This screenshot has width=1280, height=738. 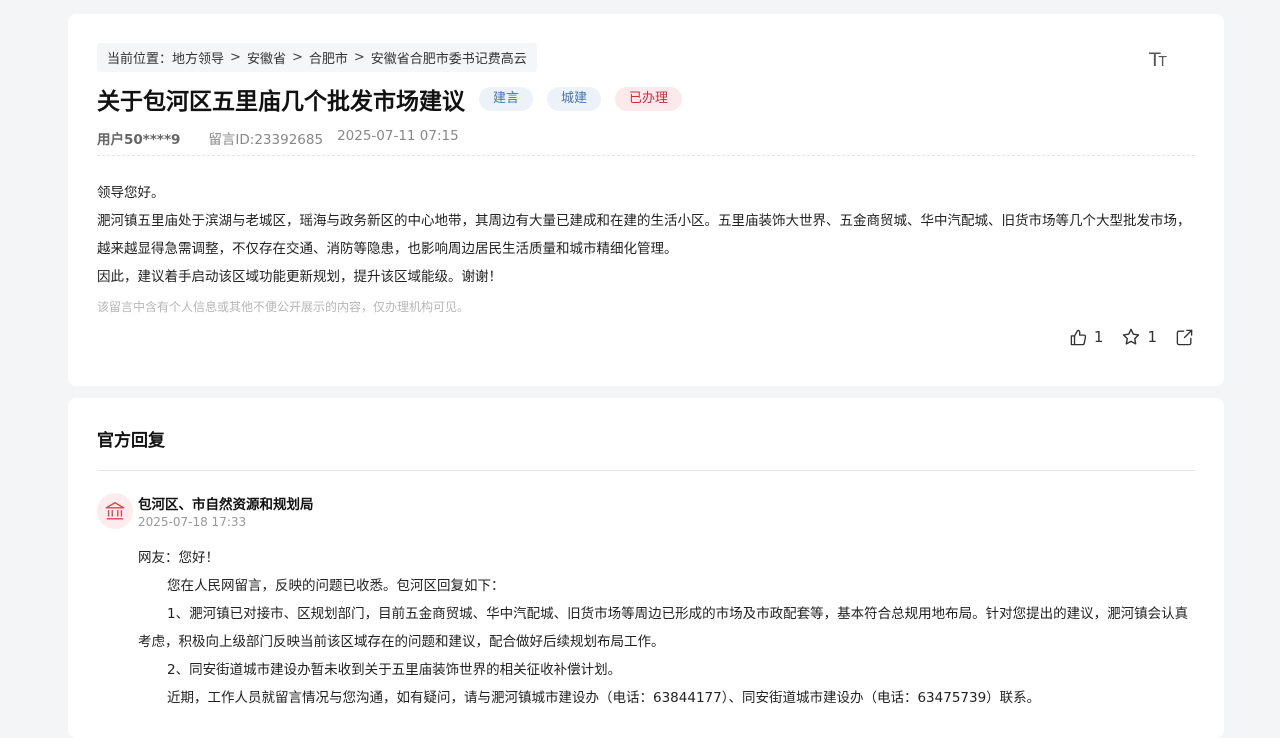 I want to click on breadcrumb-prefix: 当前位置：, so click(x=140, y=59).